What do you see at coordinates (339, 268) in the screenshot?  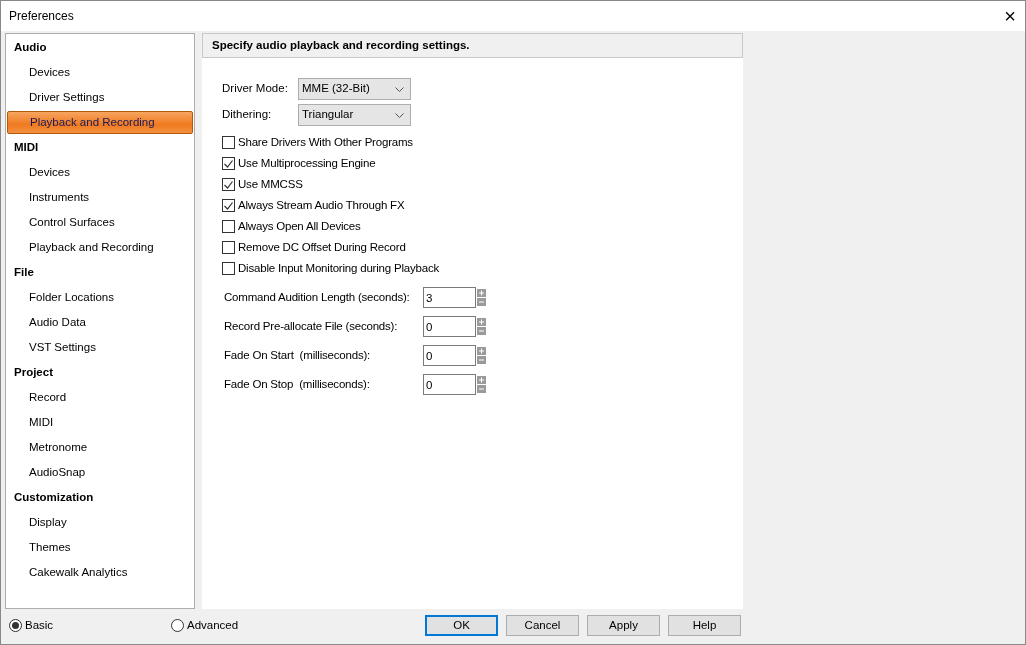 I see `checkbox-label: Disable Input Monitoring during Playback` at bounding box center [339, 268].